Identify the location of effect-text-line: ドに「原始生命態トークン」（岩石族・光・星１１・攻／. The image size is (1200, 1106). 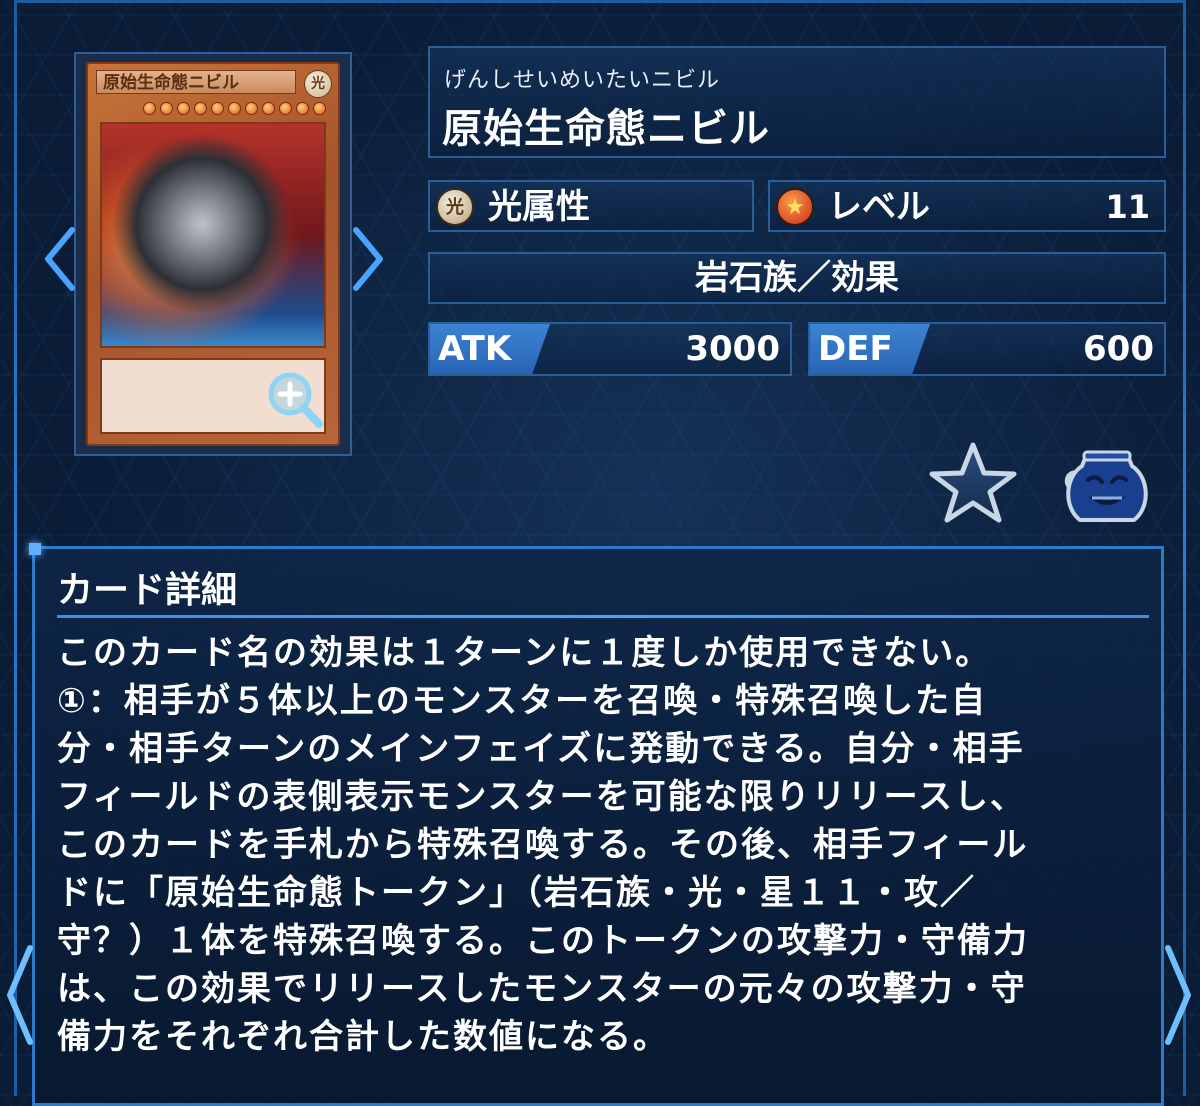
(516, 893).